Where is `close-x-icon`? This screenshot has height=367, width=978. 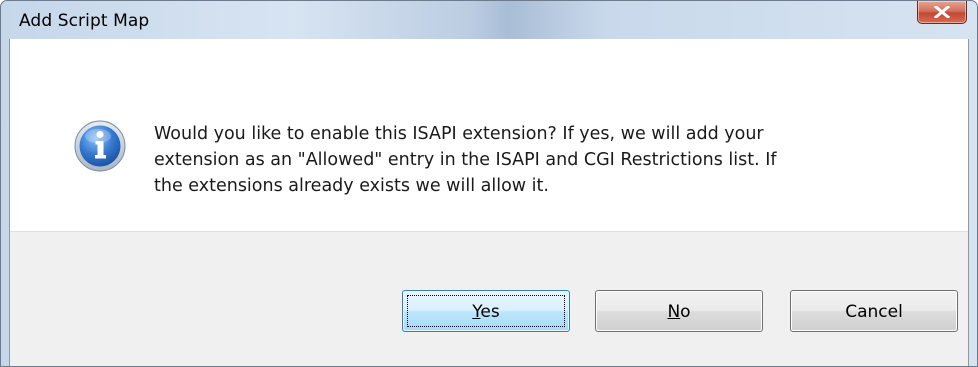
close-x-icon is located at coordinates (942, 12).